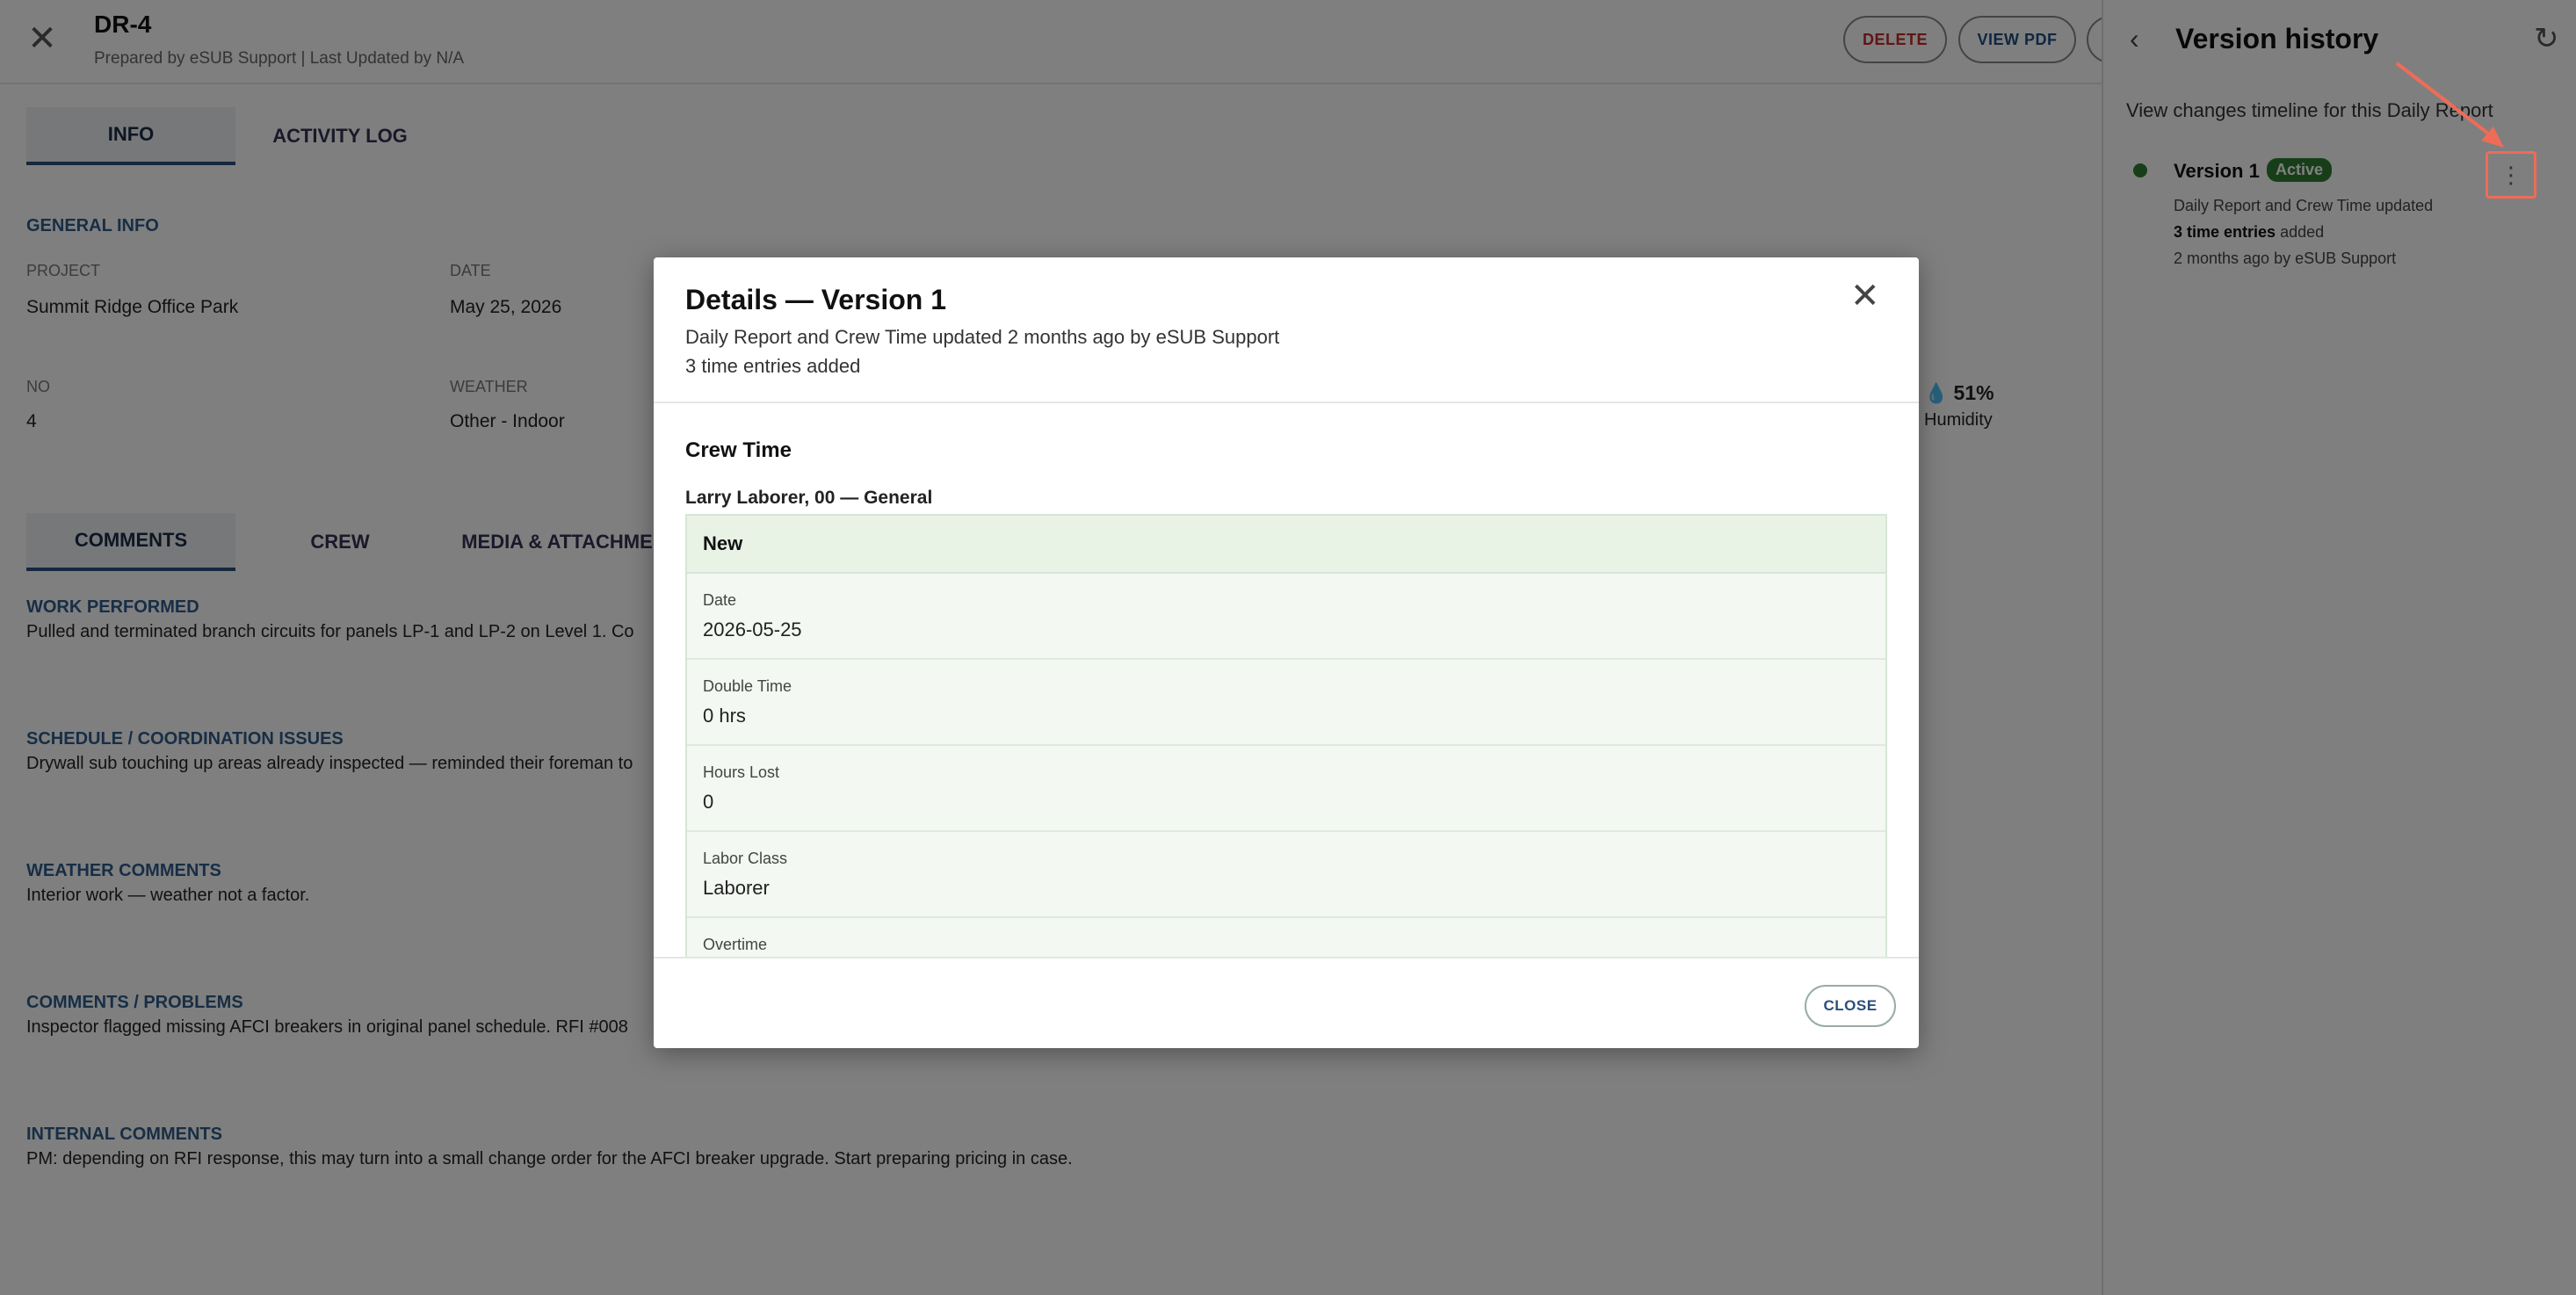 Image resolution: width=2576 pixels, height=1295 pixels. What do you see at coordinates (736, 888) in the screenshot?
I see `field-value: Laborer` at bounding box center [736, 888].